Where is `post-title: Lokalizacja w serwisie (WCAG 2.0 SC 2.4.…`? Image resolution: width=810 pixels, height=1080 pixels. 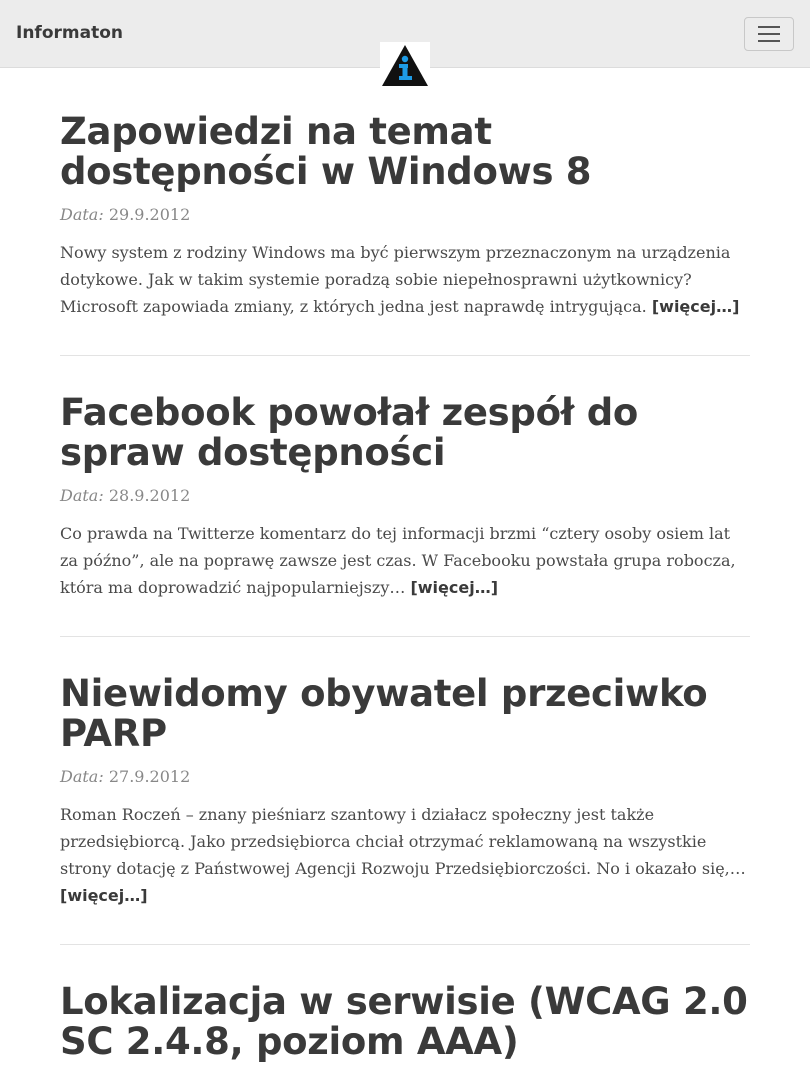 post-title: Lokalizacja w serwisie (WCAG 2.0 SC 2.4.… is located at coordinates (405, 1022).